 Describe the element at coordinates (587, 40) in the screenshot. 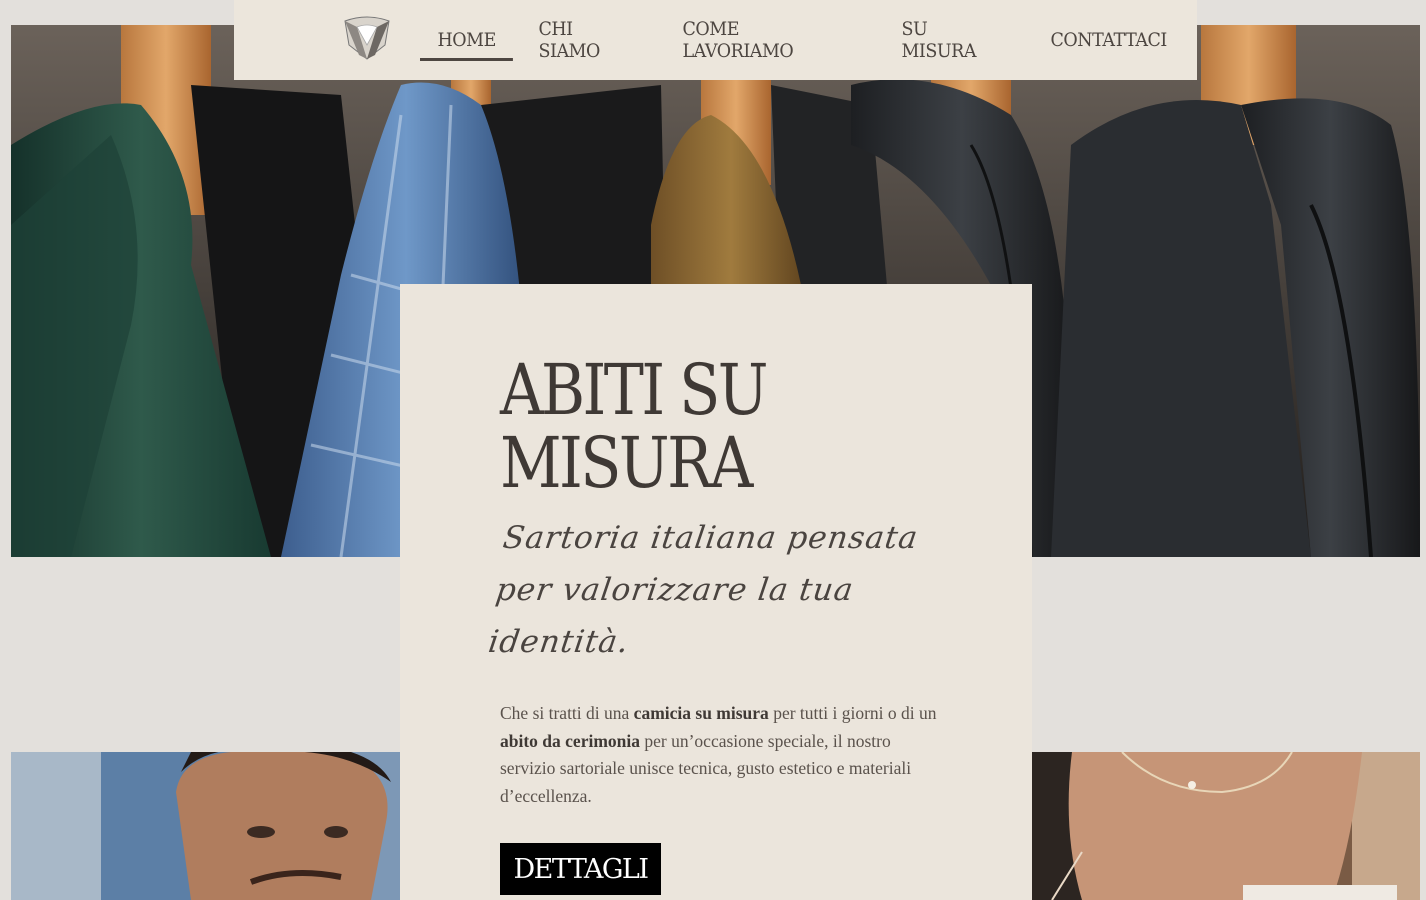

I see `nav-item-chi-siamo: CHI SIAMO` at that location.